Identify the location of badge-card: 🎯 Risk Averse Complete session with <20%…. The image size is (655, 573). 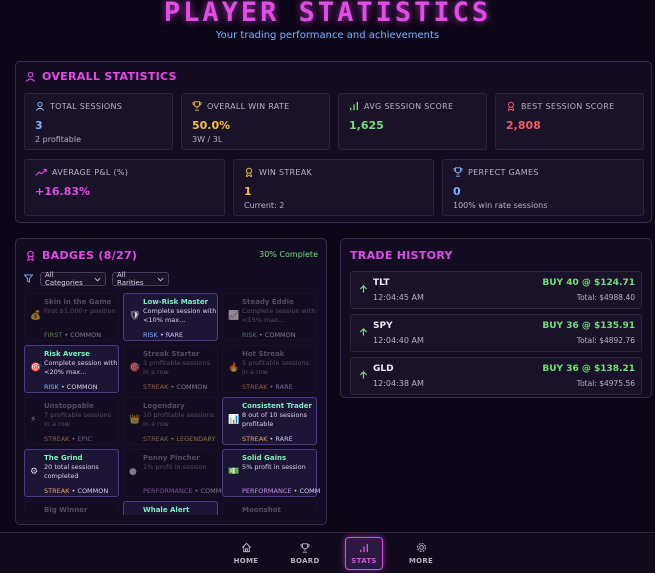
(71, 369).